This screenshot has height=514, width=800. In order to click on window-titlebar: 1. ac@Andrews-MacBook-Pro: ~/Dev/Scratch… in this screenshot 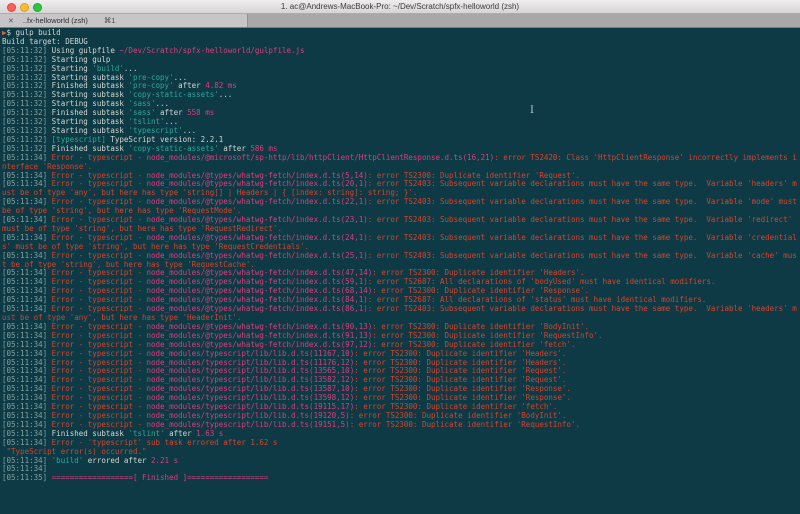, I will do `click(400, 7)`.